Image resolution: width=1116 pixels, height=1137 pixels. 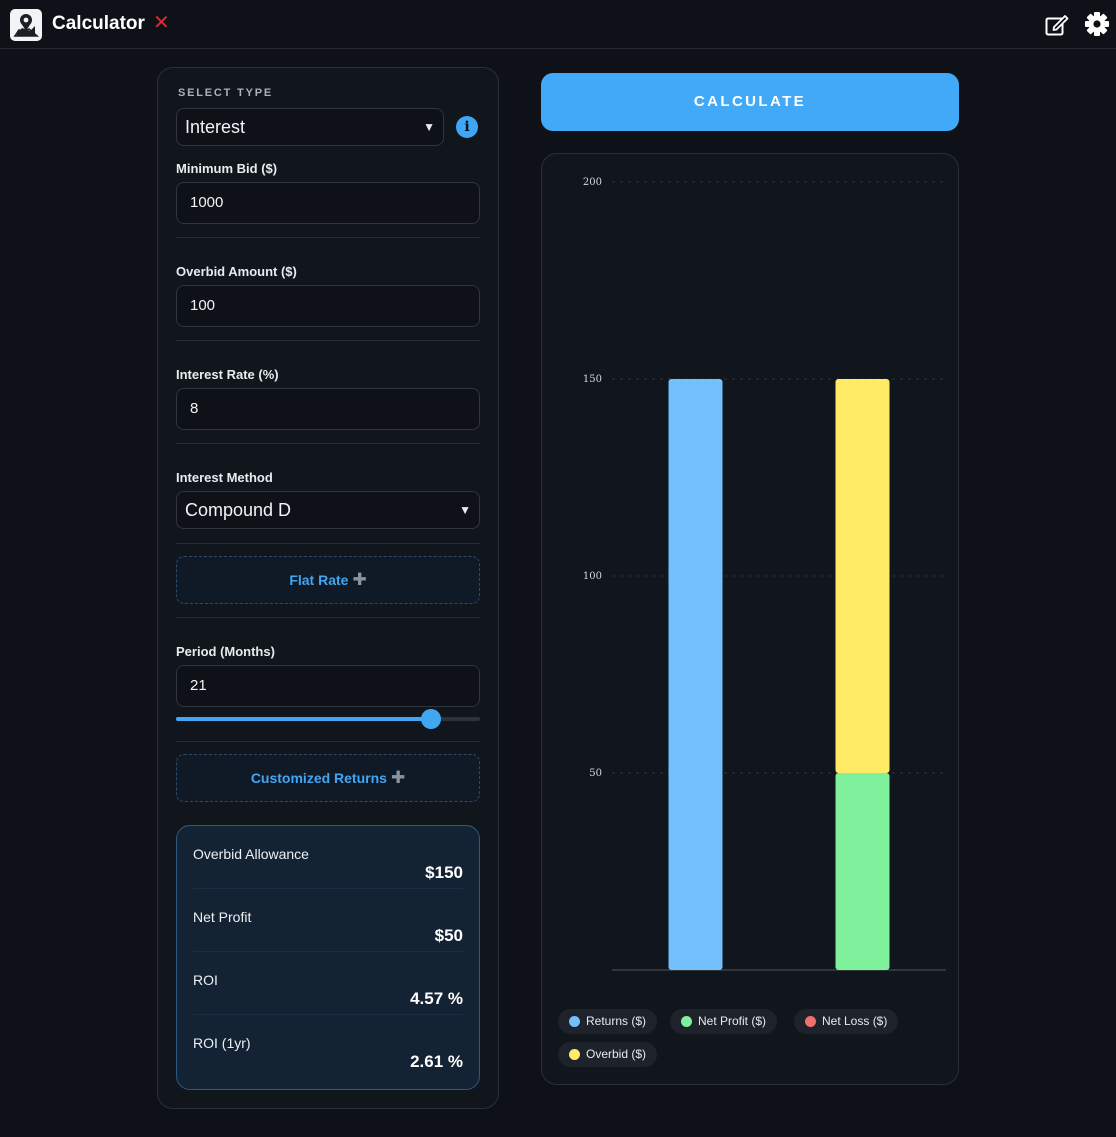 I want to click on select-type-dropdown: Interest ▼, so click(x=310, y=127).